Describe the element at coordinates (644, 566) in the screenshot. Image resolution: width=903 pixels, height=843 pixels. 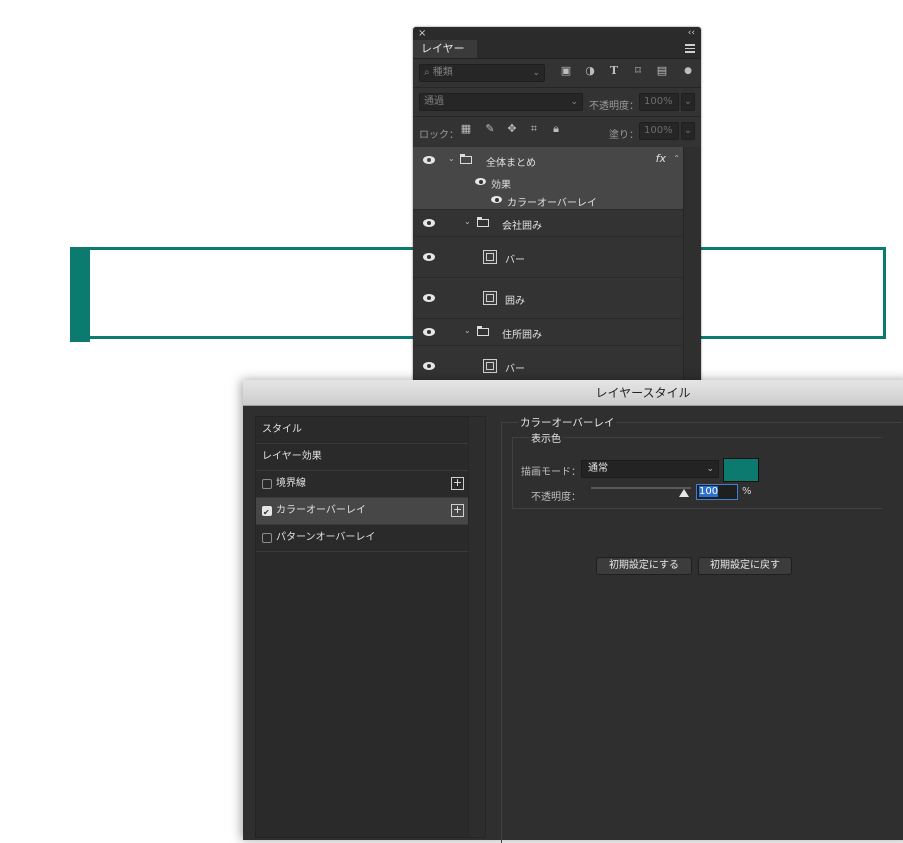
I see `make-default-button: 初期設定にする` at that location.